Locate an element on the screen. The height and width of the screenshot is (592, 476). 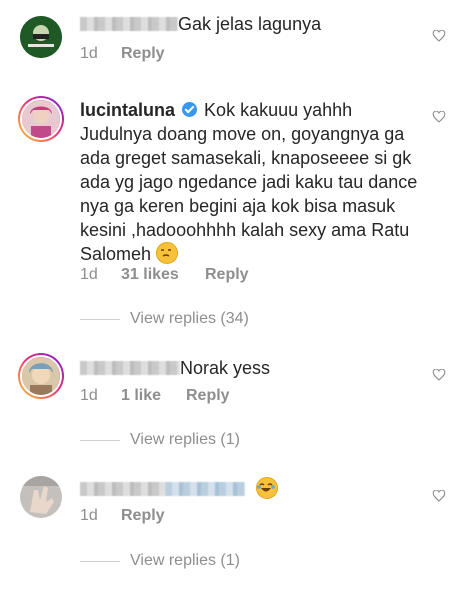
redacted-text is located at coordinates (205, 489).